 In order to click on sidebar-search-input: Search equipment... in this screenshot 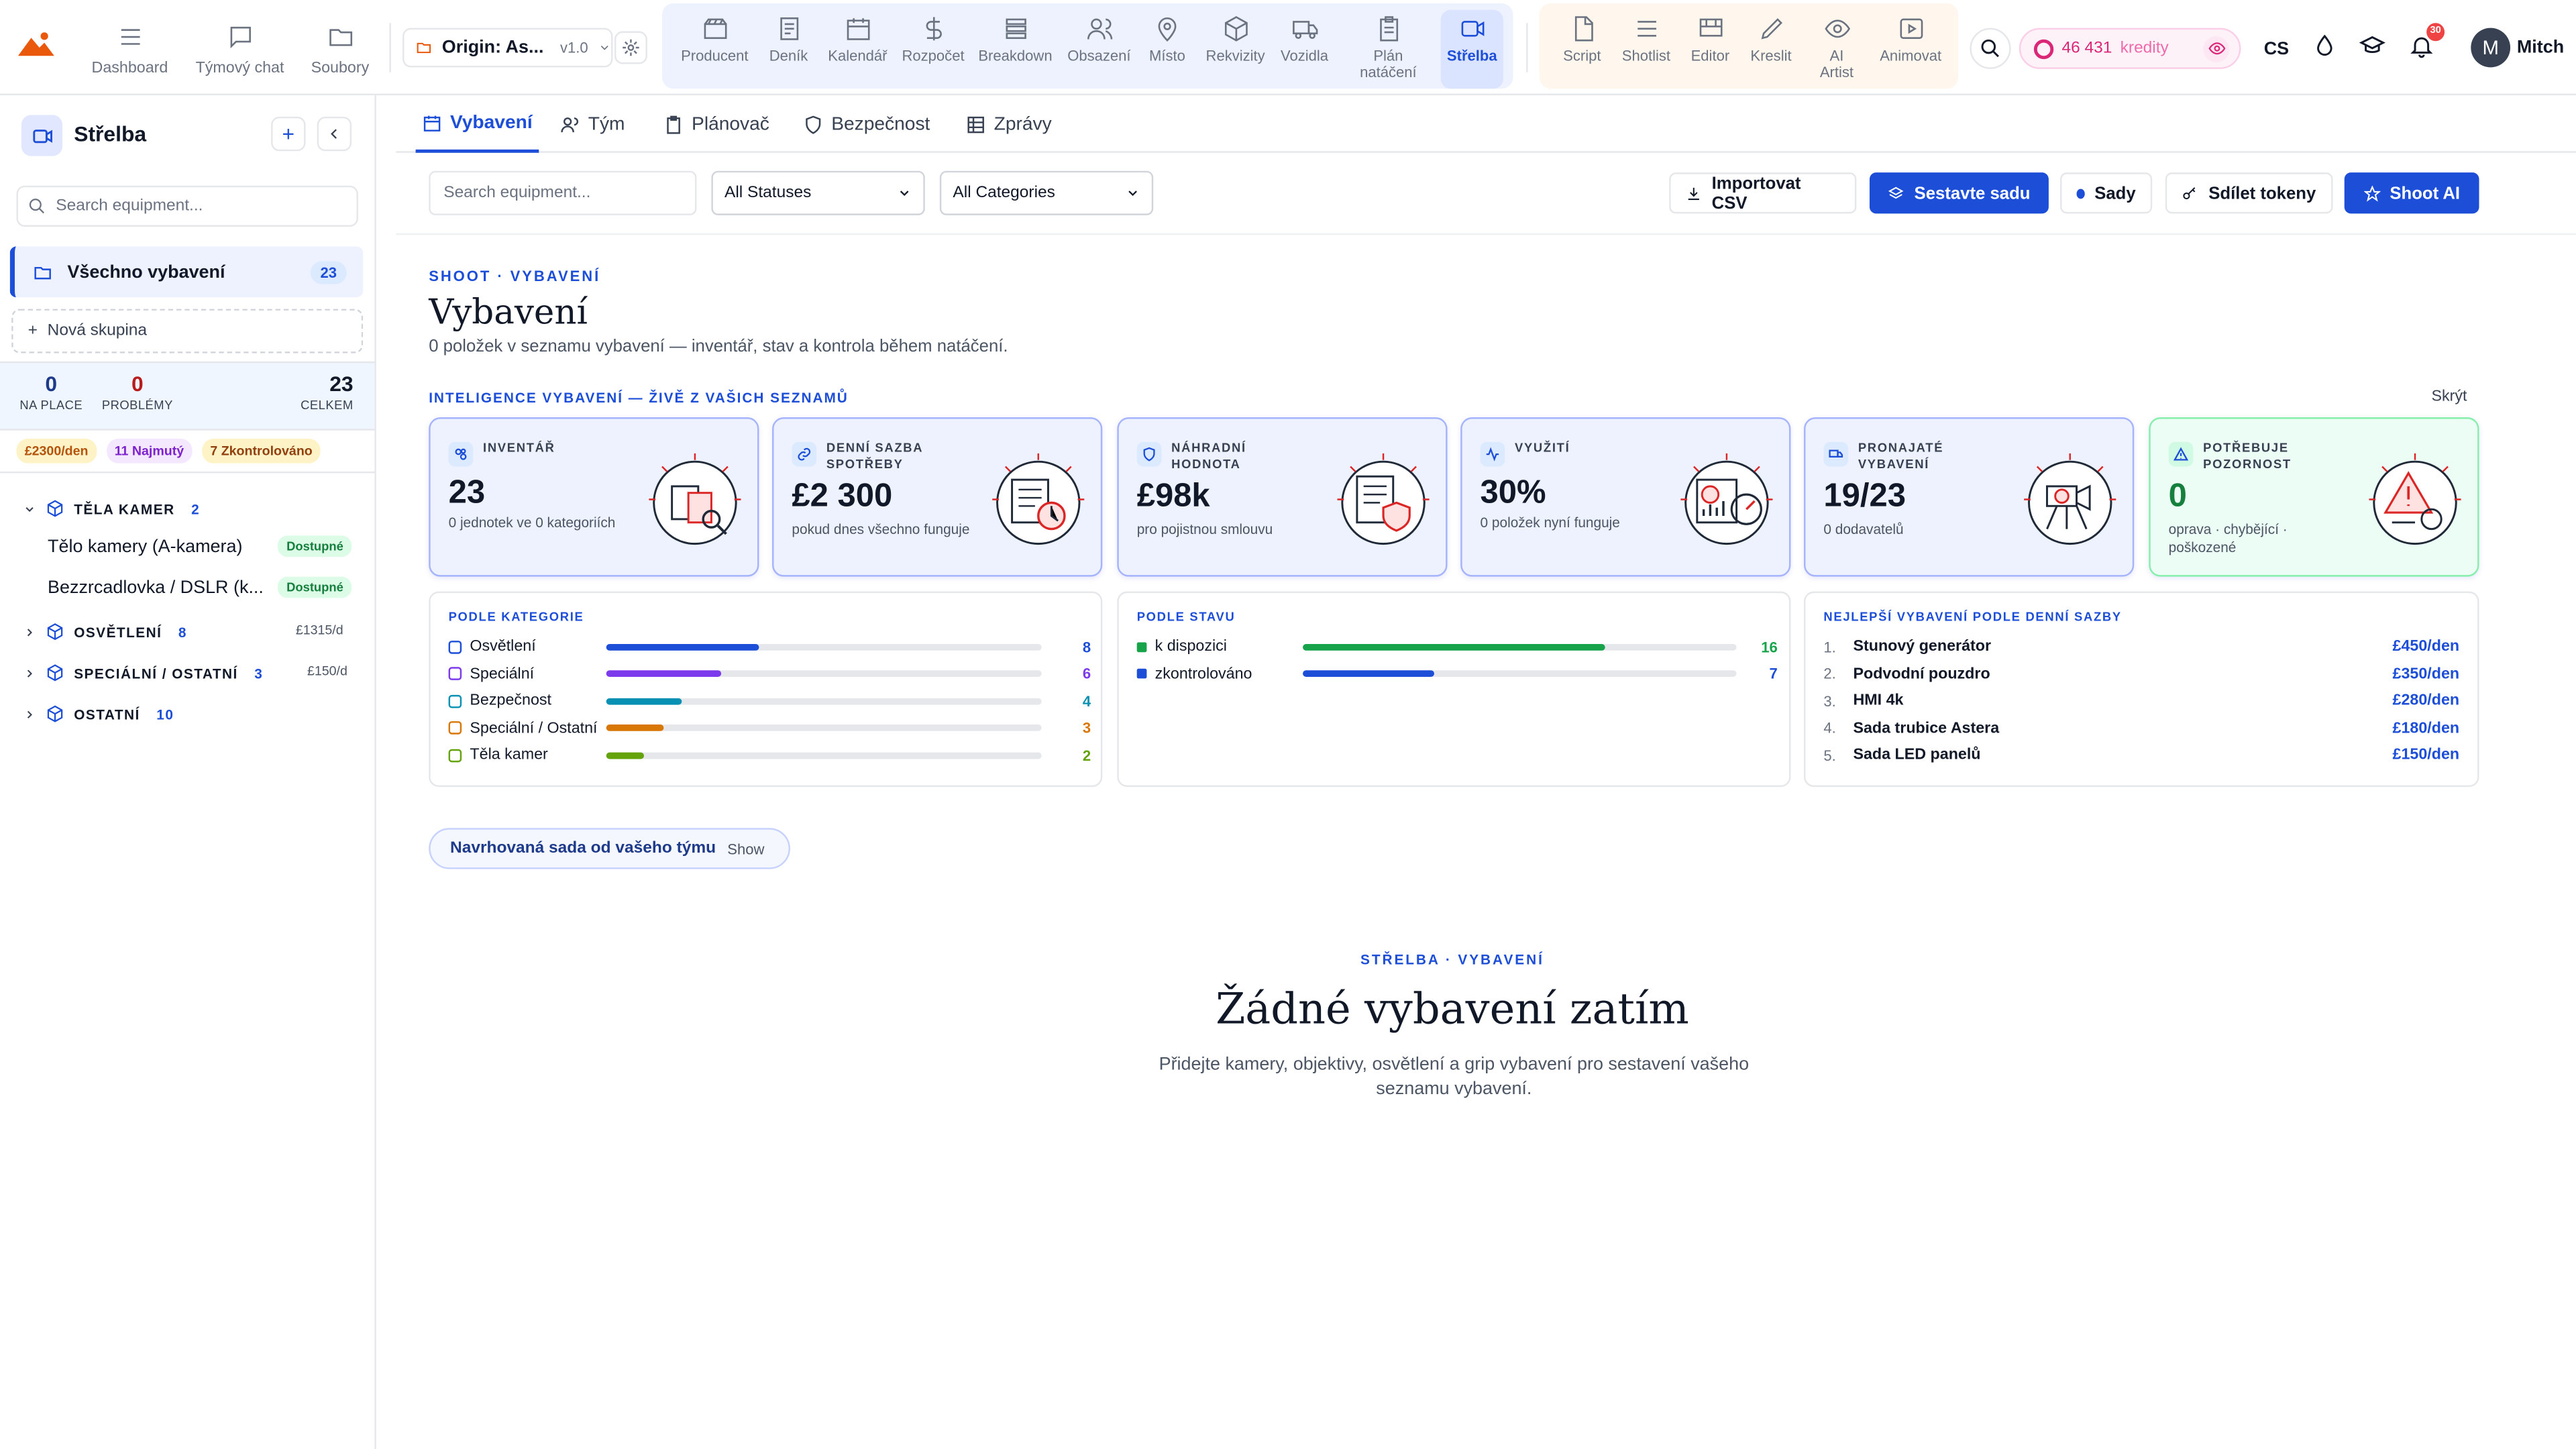, I will do `click(187, 206)`.